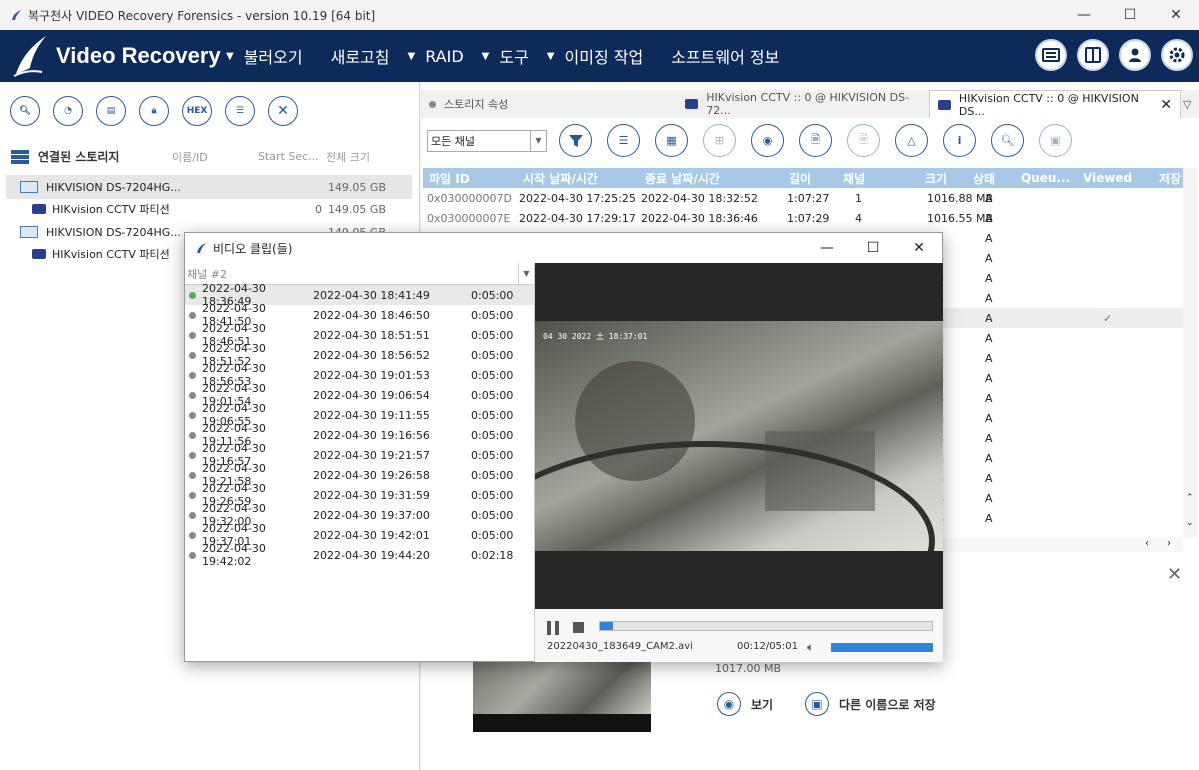 This screenshot has width=1199, height=770. Describe the element at coordinates (563, 248) in the screenshot. I see `dialog-title-bar: 비디오 클립(들) — ☐ ✕` at that location.